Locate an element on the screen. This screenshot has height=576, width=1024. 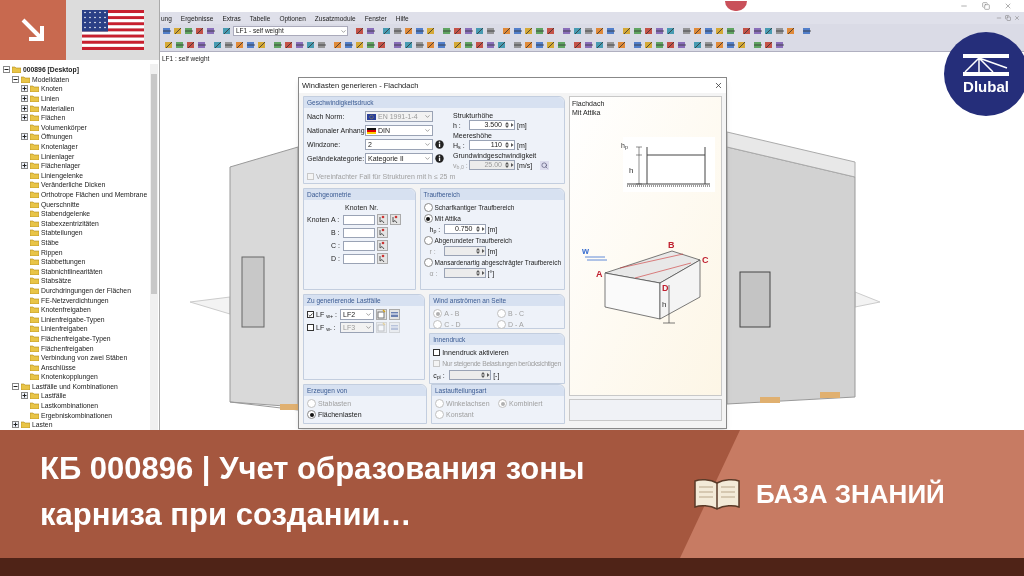
scrollbar is located at coordinates (154, 247).